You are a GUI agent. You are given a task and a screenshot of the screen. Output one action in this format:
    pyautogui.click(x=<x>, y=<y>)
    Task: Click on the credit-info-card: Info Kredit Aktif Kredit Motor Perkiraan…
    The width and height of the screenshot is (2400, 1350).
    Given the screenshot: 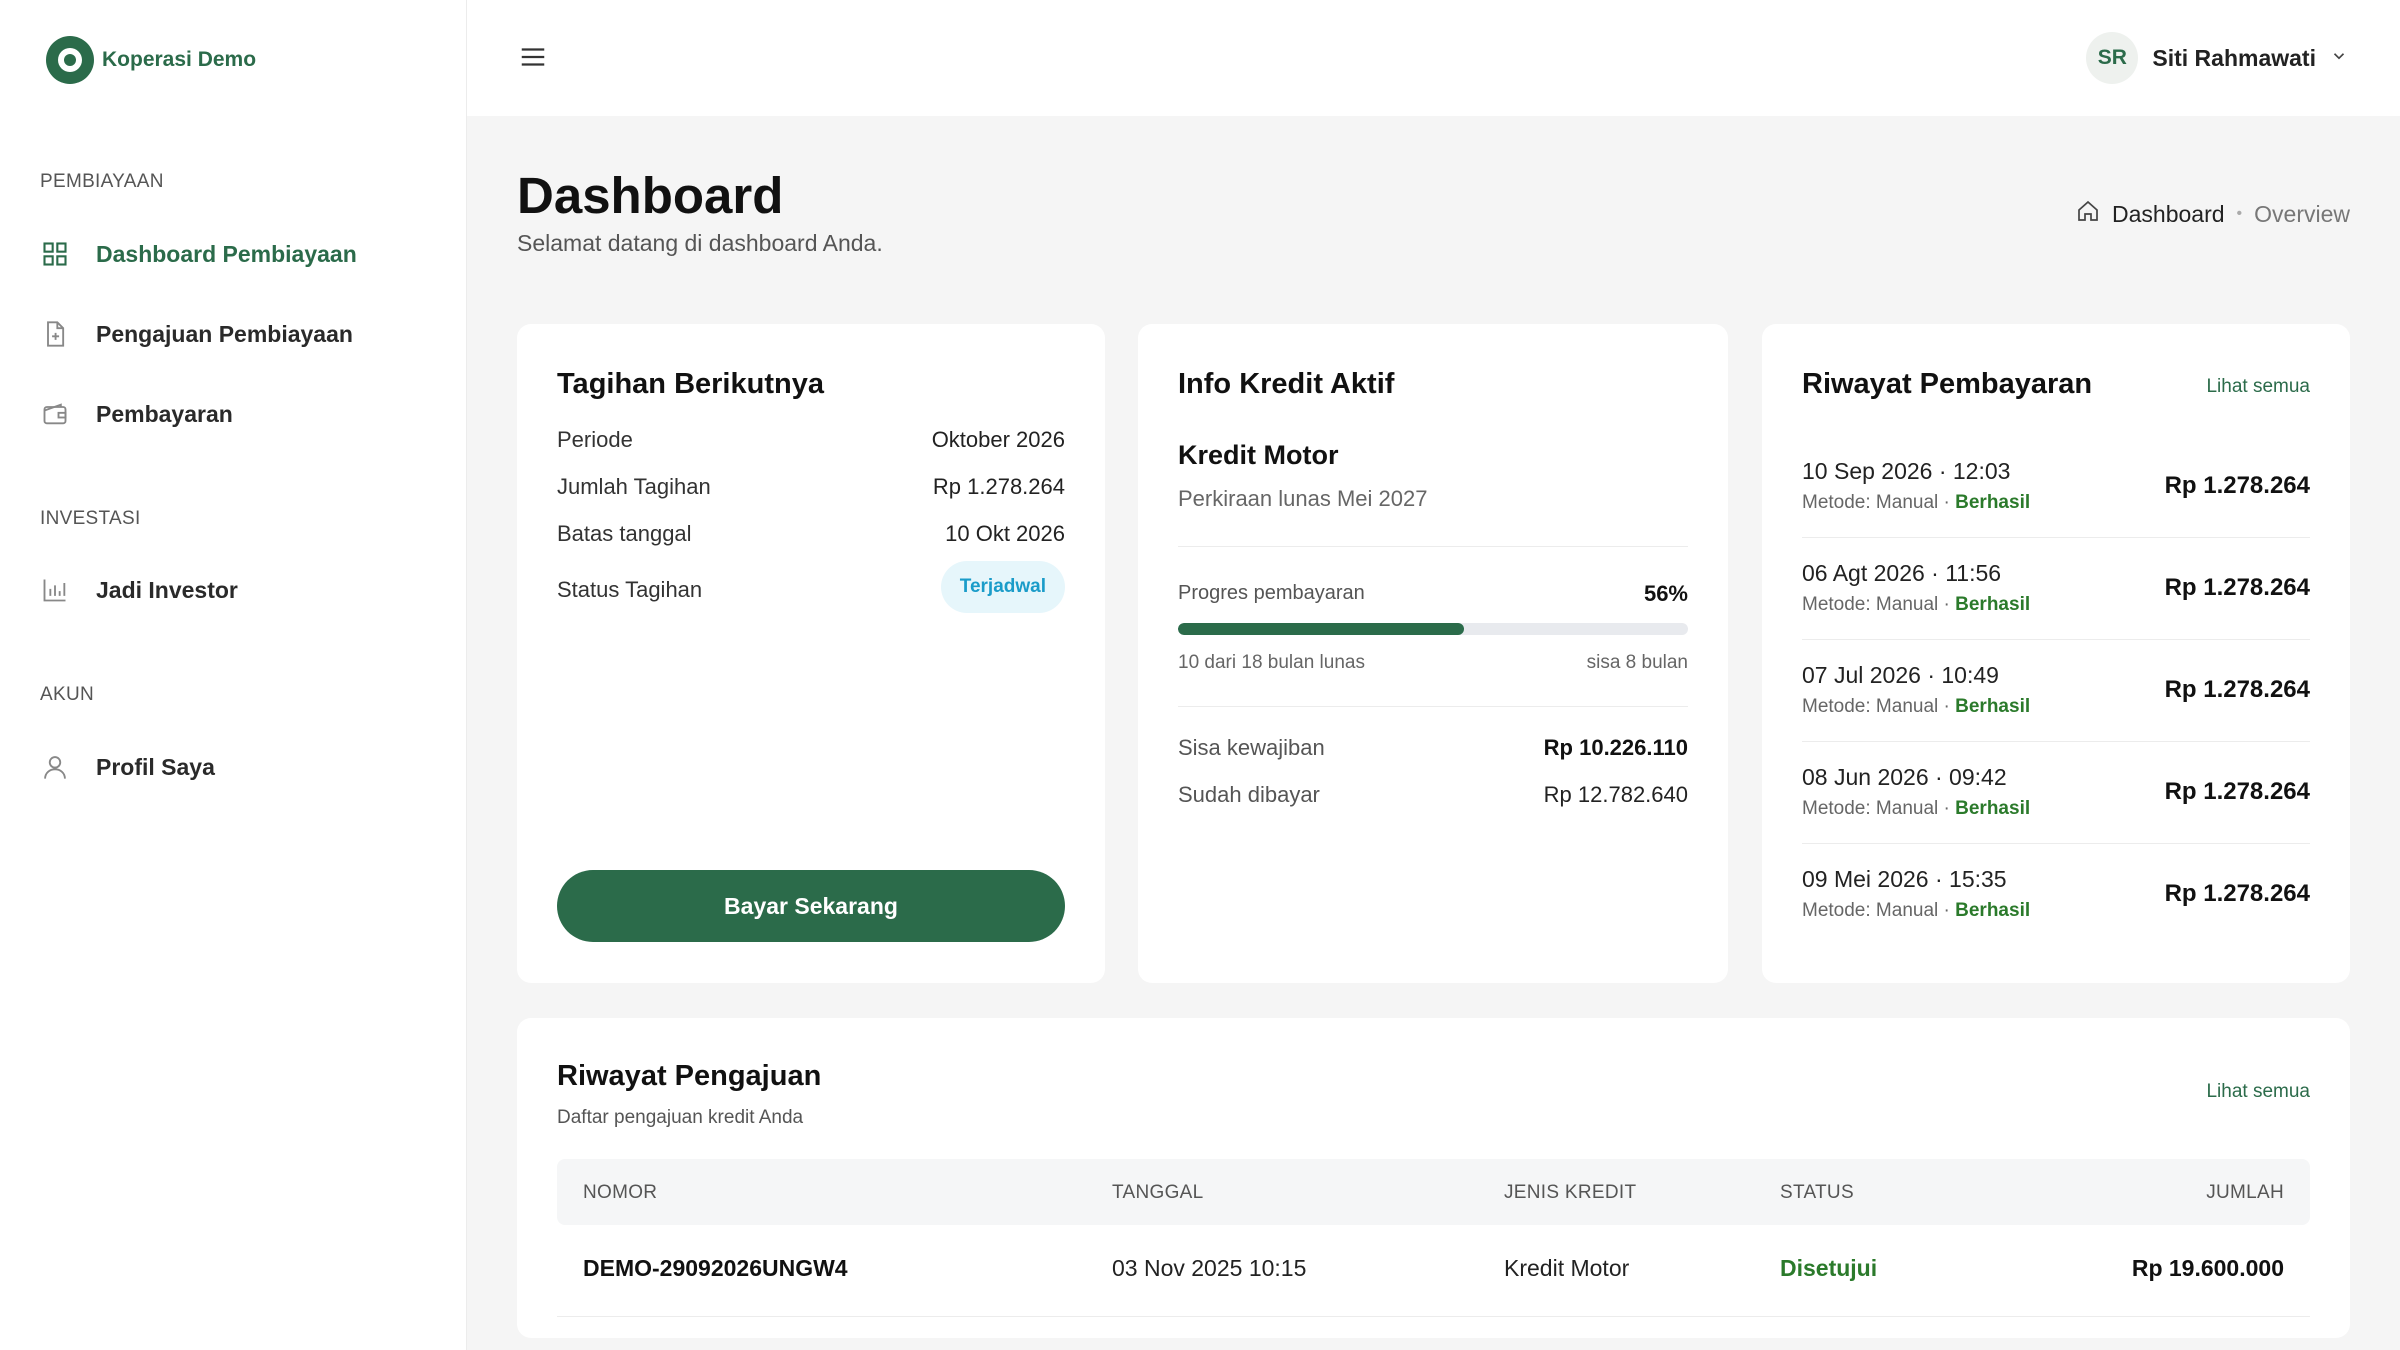 What is the action you would take?
    pyautogui.click(x=1433, y=653)
    